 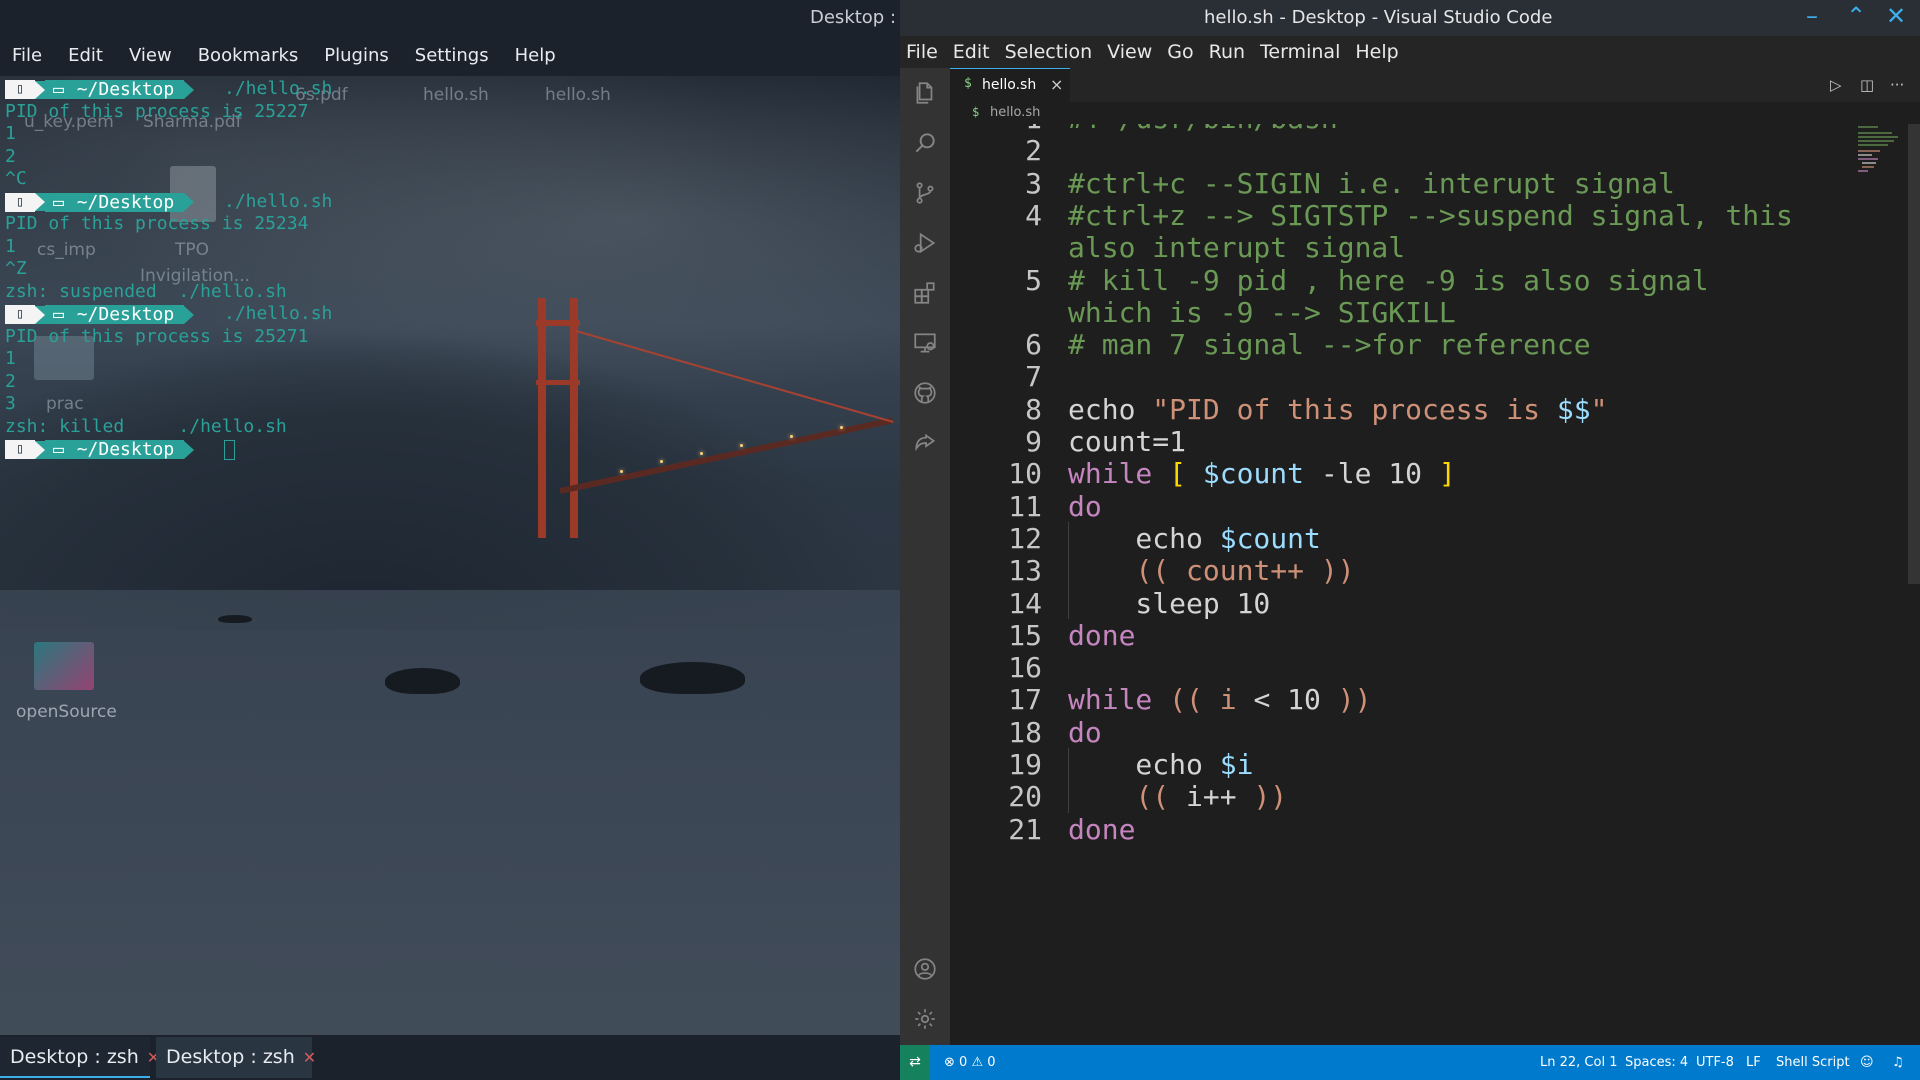 I want to click on code-line: which is -9 --> SIGKILL, so click(x=1430, y=312).